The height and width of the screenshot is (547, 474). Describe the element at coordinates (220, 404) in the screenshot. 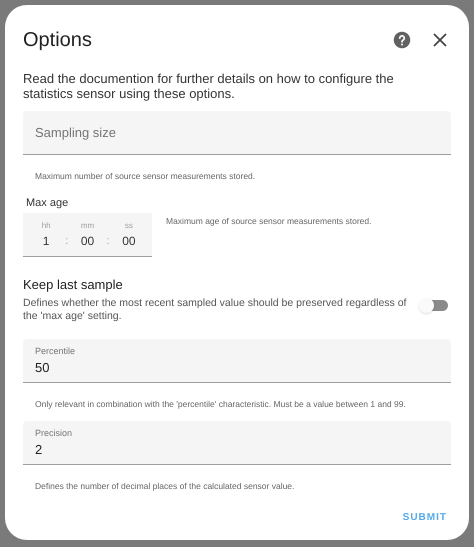

I see `helper-text: Only relevant in combination with the 'percentile' characteristic. Must be a value between 1 and 99.` at that location.